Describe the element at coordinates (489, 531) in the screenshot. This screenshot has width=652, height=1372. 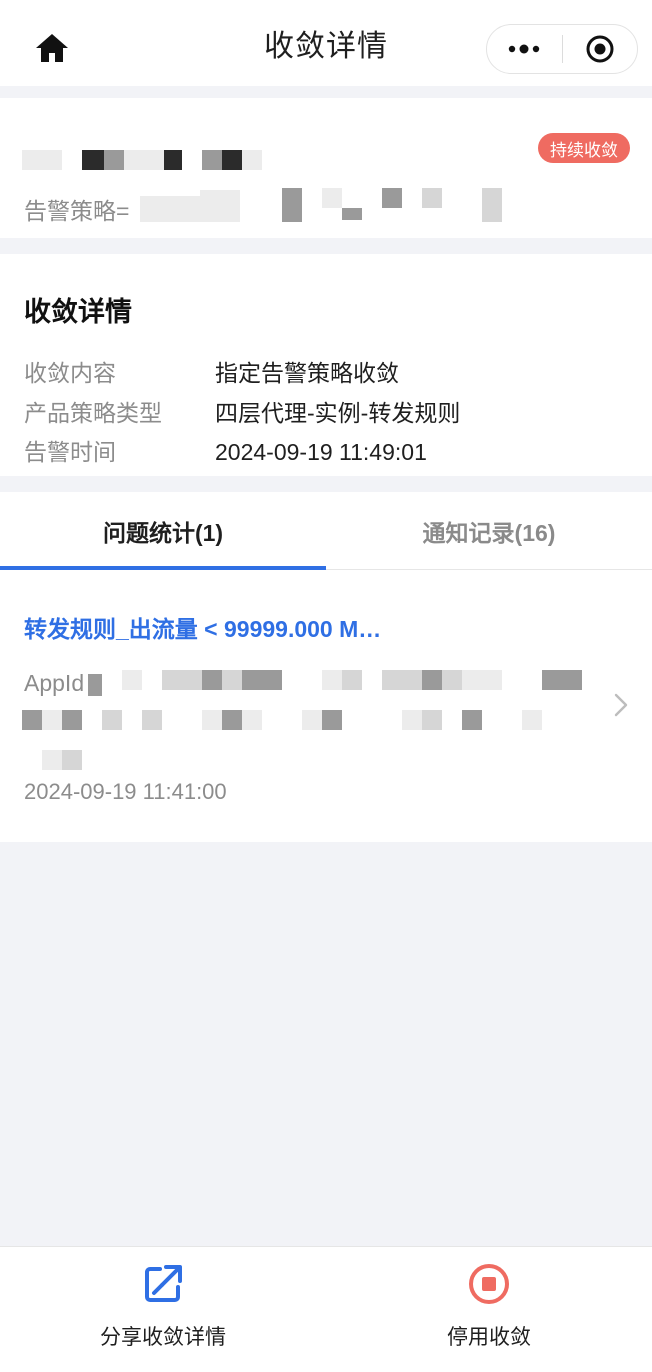
I see `tab-notification-records: 通知记录(16)` at that location.